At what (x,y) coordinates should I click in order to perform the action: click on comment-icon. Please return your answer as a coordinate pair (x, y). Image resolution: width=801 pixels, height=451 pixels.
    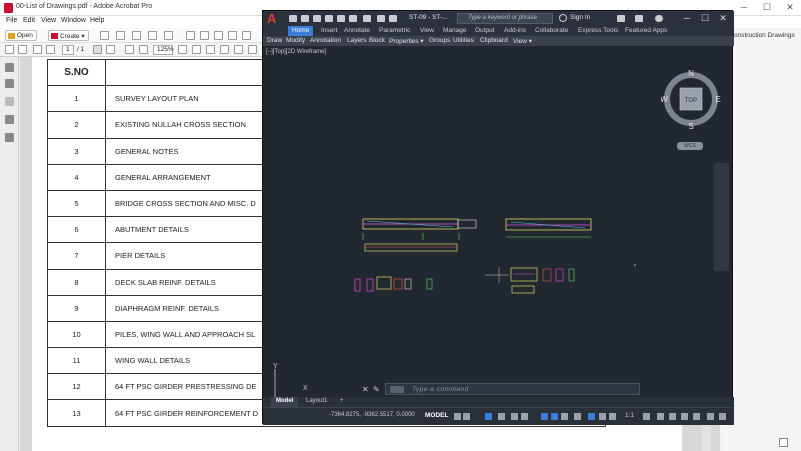
    Looking at the image, I should click on (204, 35).